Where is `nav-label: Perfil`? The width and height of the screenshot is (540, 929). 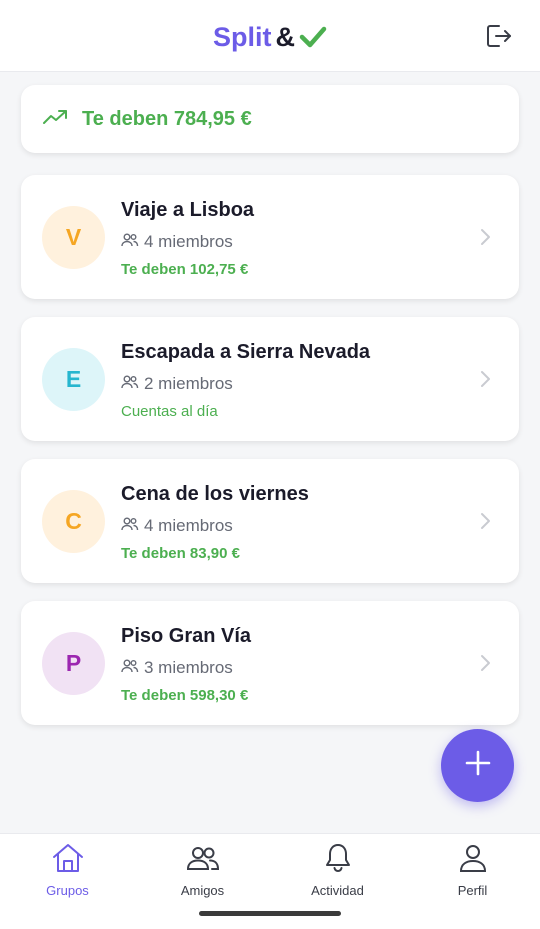
nav-label: Perfil is located at coordinates (472, 890).